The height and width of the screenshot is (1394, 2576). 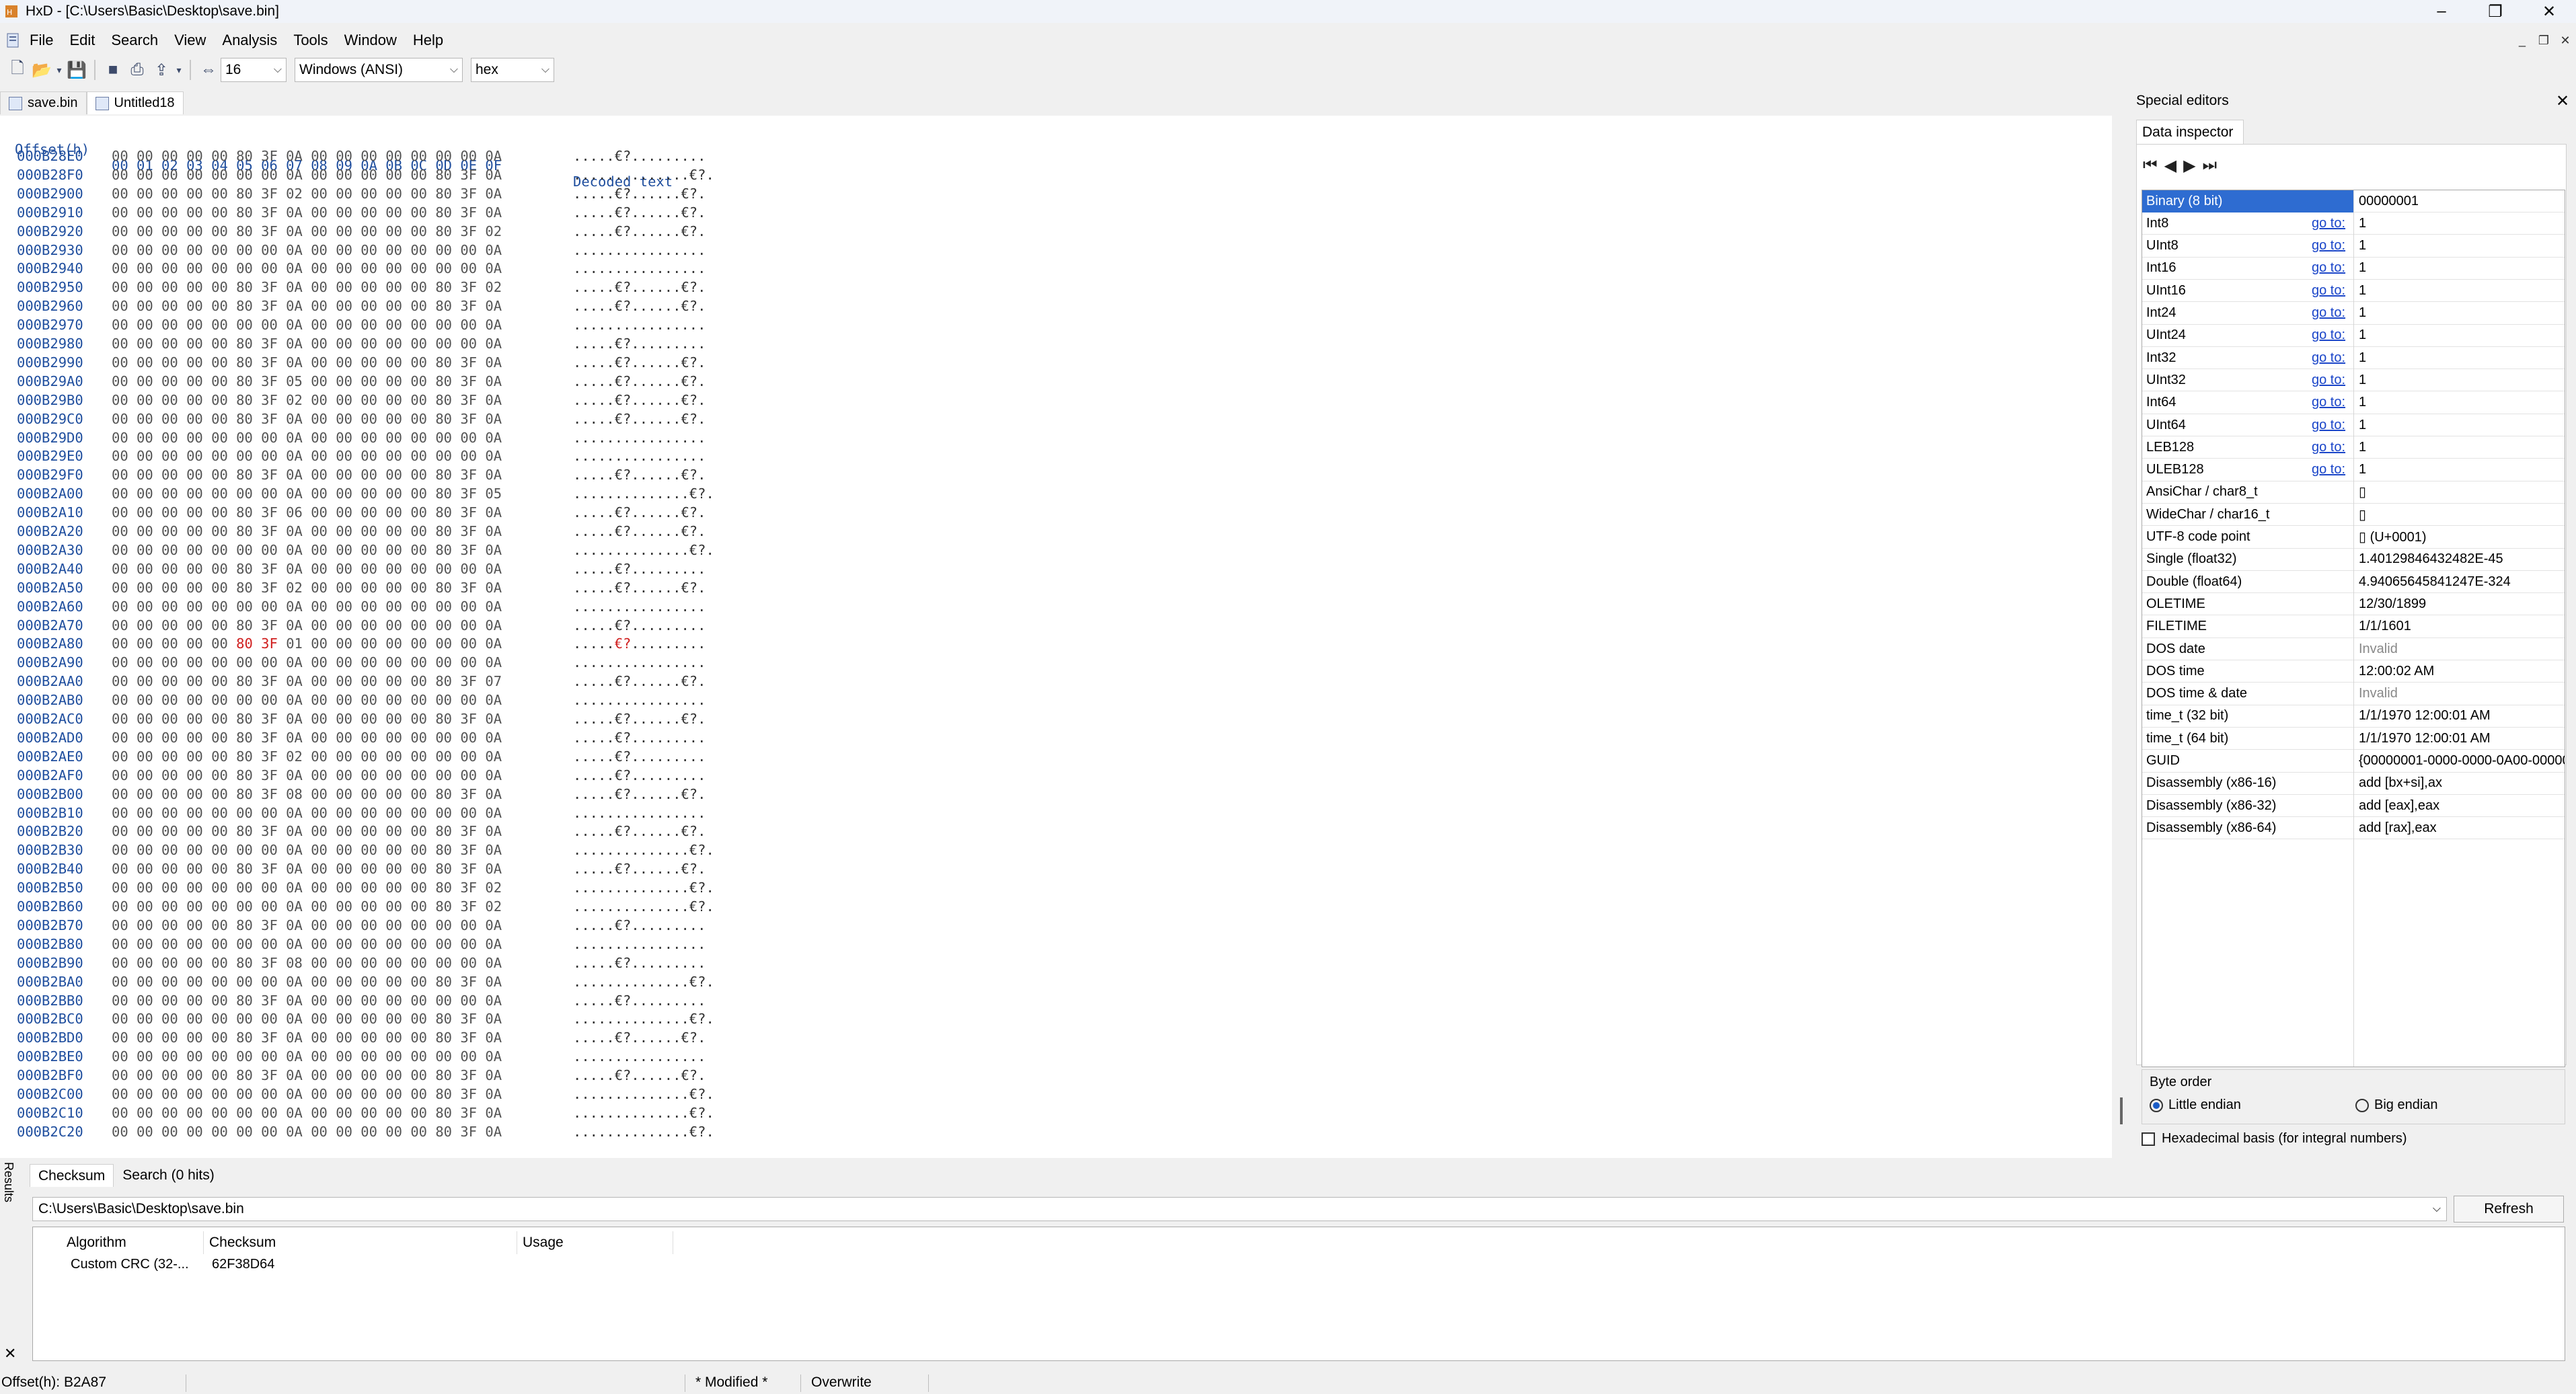 I want to click on minimize-button: –, so click(x=2441, y=11).